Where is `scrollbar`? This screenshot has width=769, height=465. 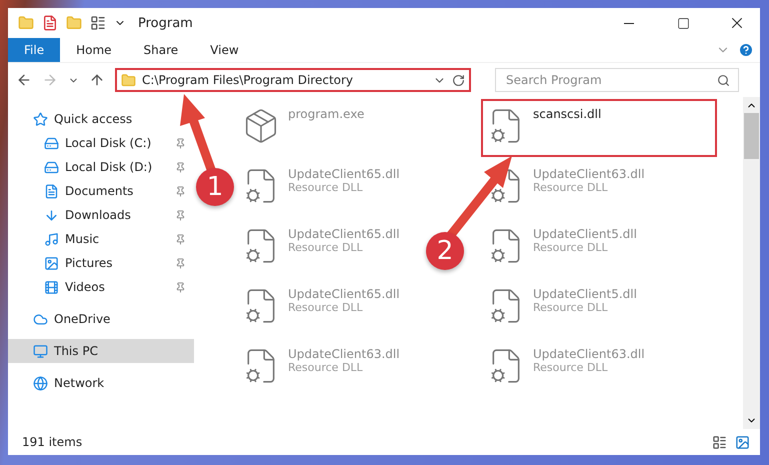 scrollbar is located at coordinates (751, 263).